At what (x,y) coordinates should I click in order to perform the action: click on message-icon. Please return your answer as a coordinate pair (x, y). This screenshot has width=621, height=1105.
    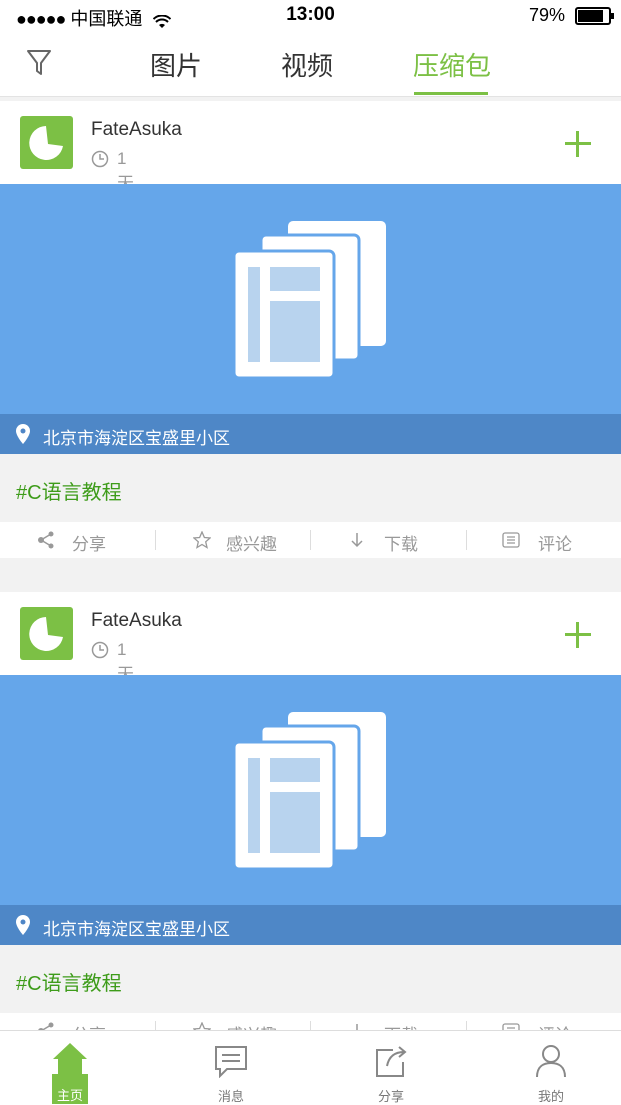
    Looking at the image, I should click on (231, 1061).